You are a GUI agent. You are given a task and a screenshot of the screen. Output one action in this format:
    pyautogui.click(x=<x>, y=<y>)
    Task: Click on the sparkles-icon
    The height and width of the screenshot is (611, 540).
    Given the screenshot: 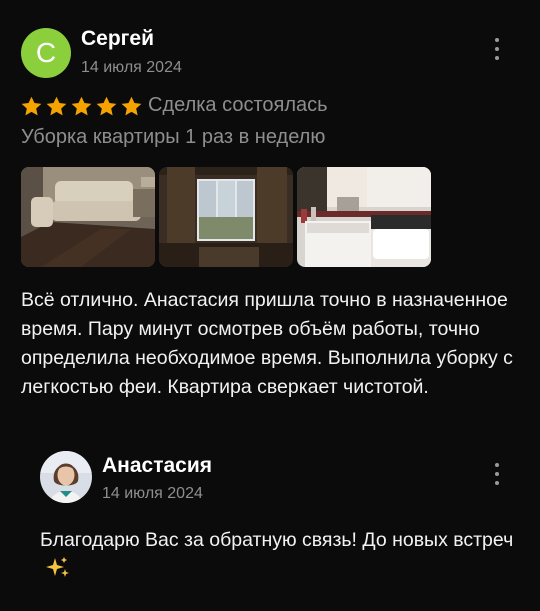 What is the action you would take?
    pyautogui.click(x=57, y=567)
    